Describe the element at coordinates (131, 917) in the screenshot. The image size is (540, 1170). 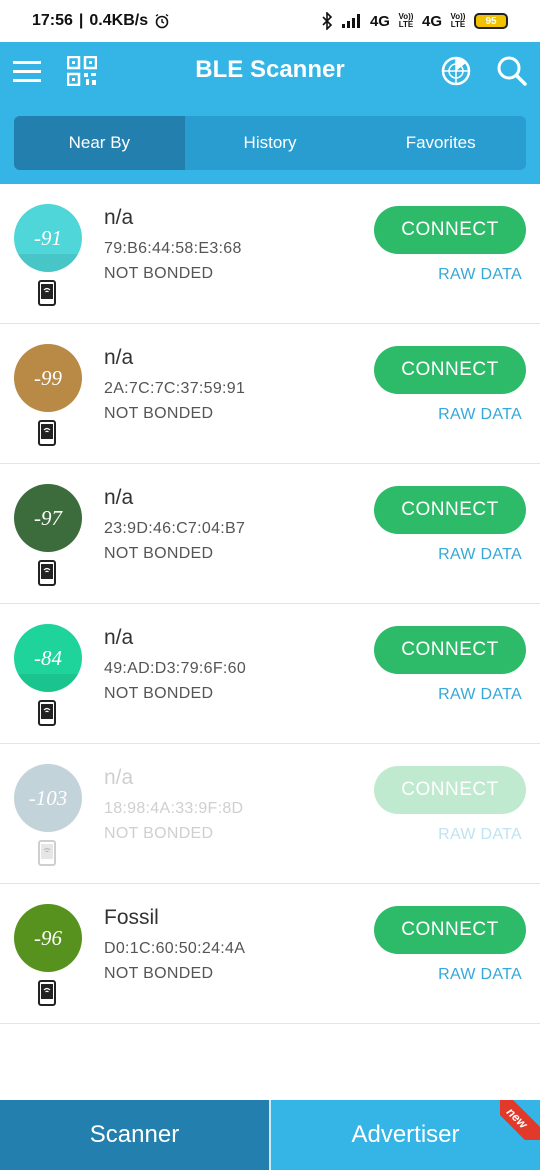
I see `device-name: Fossil` at that location.